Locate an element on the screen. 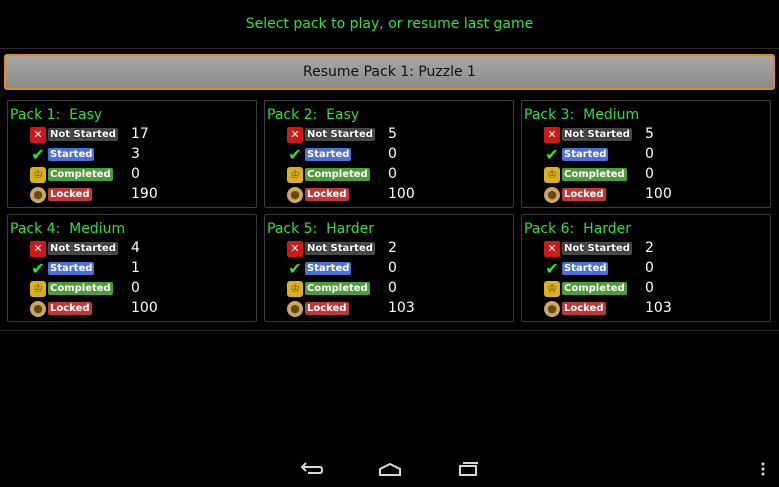  status-count: 190 is located at coordinates (144, 194).